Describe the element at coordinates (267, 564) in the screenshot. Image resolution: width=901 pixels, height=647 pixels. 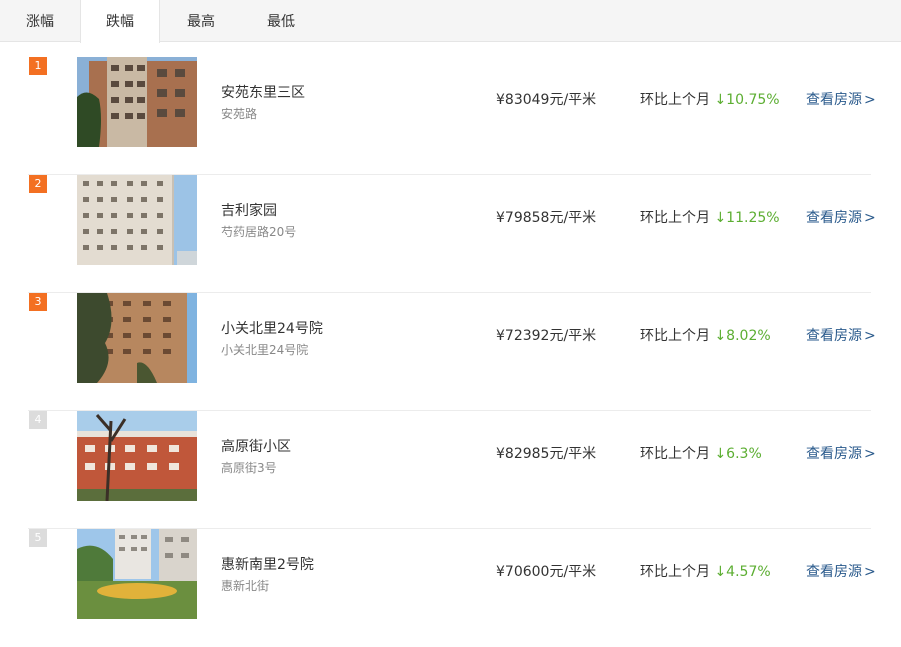
I see `community-name: 惠新南里2号院` at that location.